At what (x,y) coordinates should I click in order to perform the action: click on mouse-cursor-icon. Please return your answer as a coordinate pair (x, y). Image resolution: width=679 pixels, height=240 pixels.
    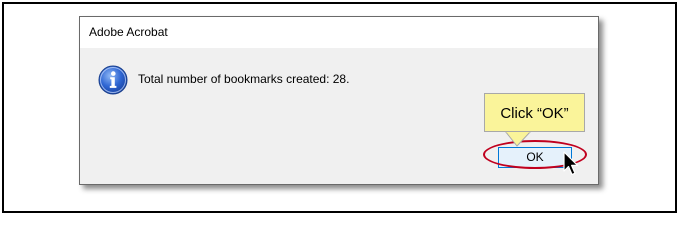
    Looking at the image, I should click on (571, 163).